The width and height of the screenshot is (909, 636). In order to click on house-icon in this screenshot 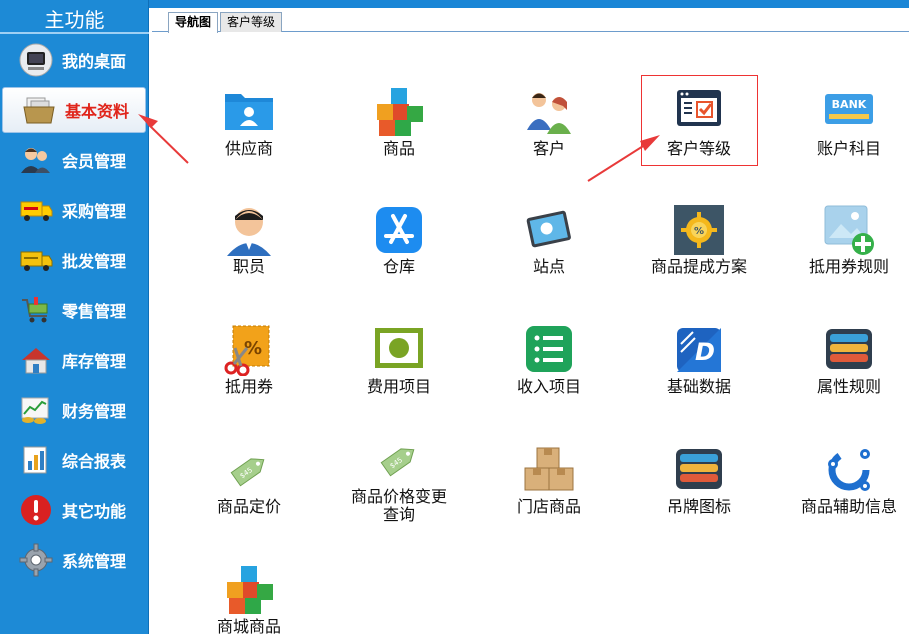, I will do `click(36, 360)`.